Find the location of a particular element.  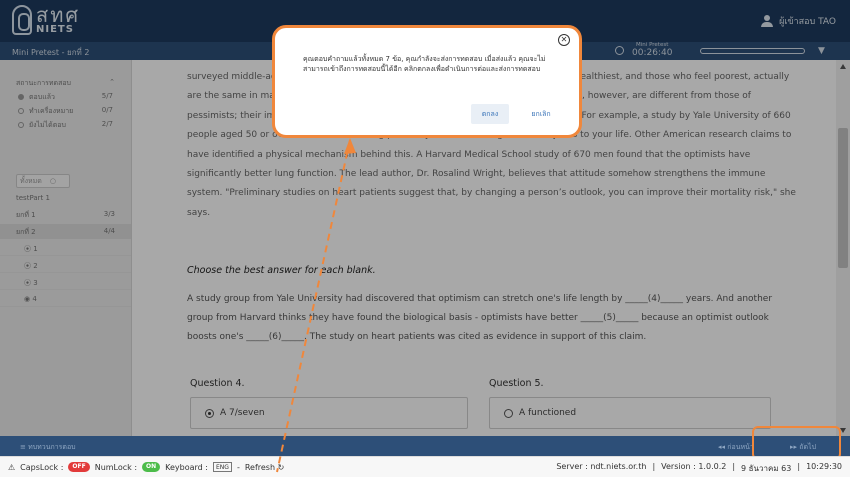

previous-button: ◂◂ ก่อนหน้า is located at coordinates (736, 447).